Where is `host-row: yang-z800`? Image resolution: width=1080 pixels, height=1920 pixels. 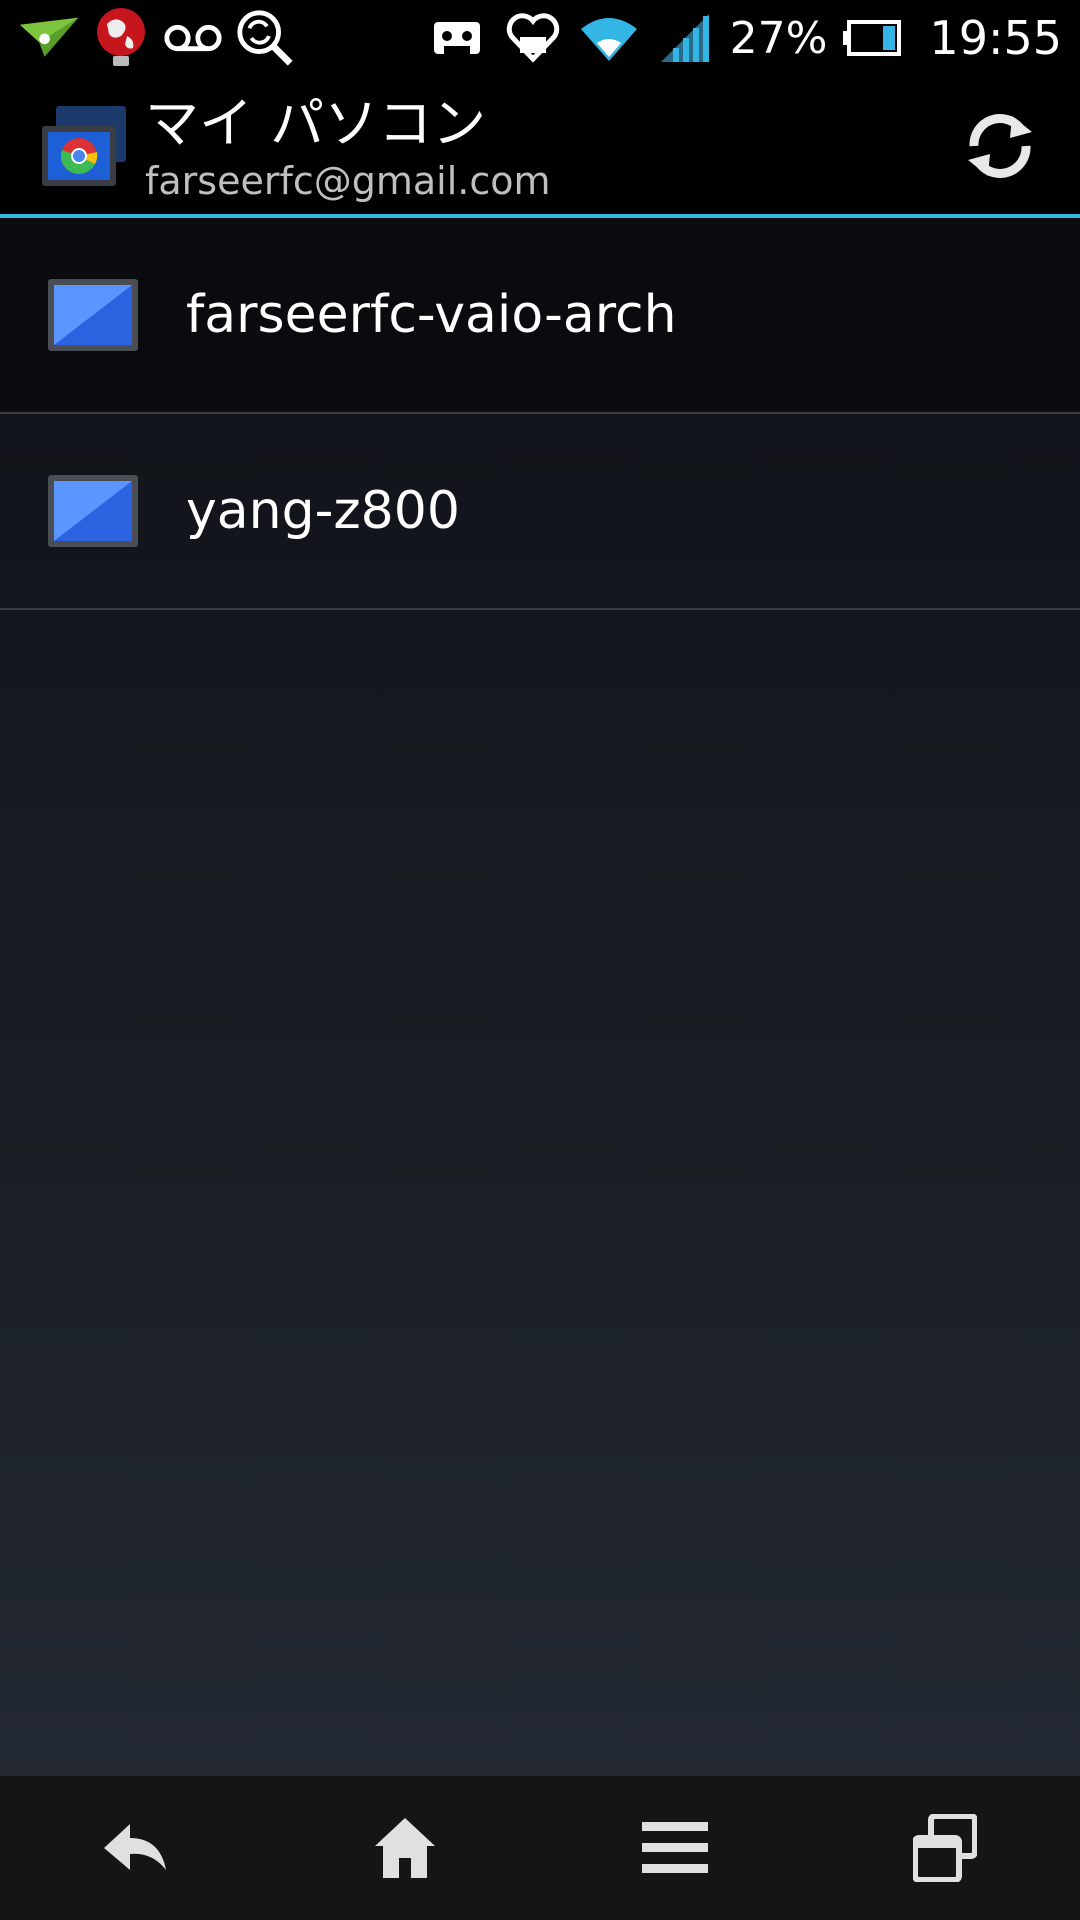 host-row: yang-z800 is located at coordinates (540, 512).